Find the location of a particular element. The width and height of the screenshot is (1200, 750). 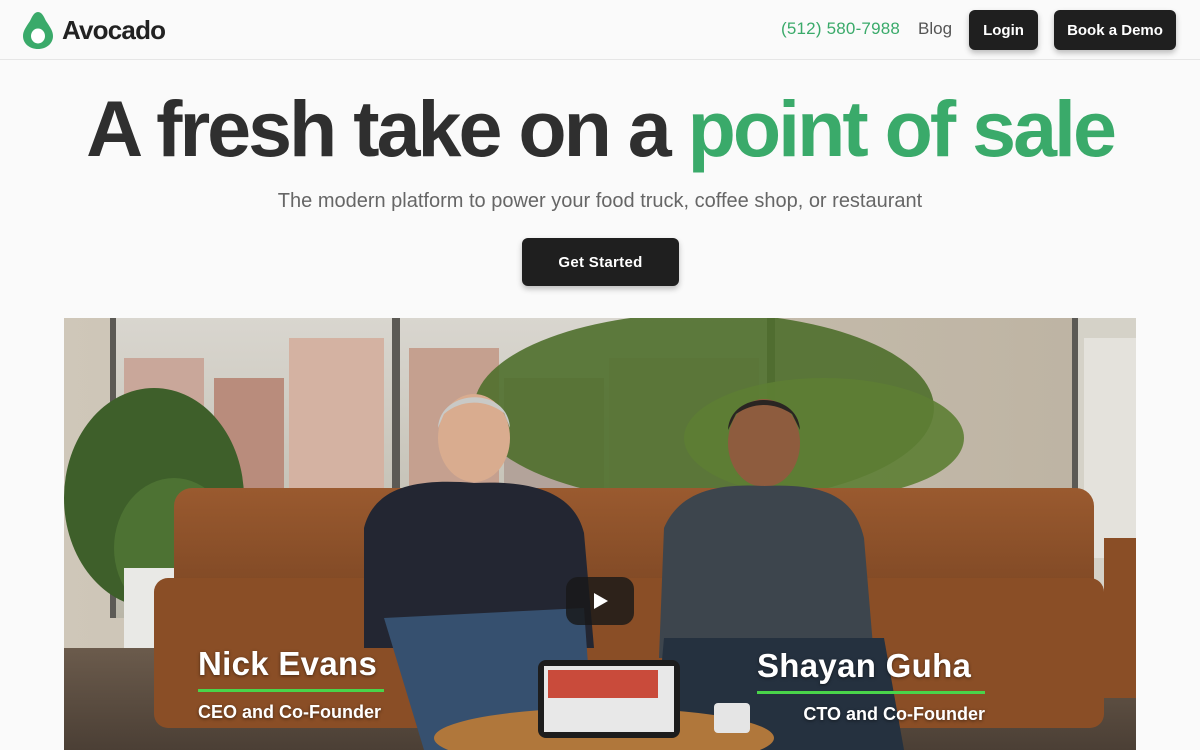

hero-title-accent: point of sale is located at coordinates (902, 128).